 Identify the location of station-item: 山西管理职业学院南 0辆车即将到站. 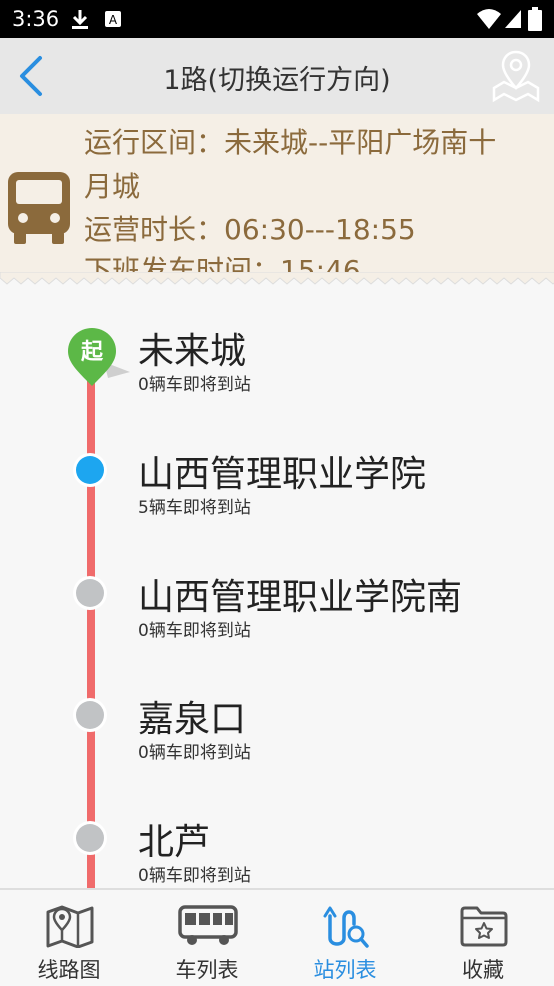
(277, 619).